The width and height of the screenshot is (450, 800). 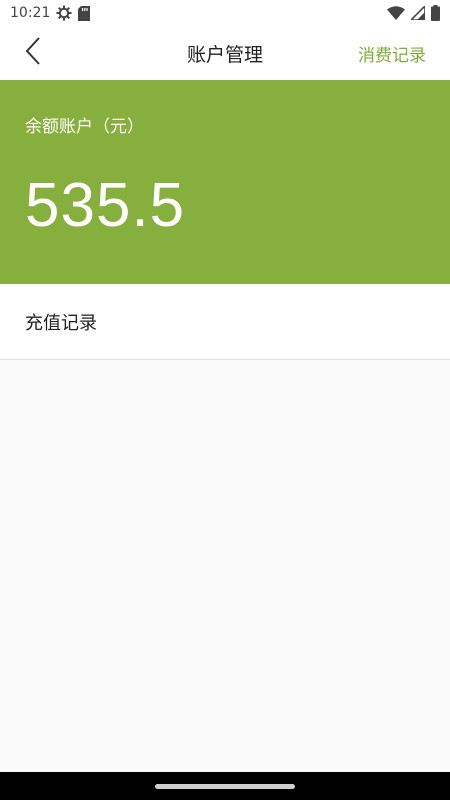 I want to click on cellular-signal-icon, so click(x=418, y=13).